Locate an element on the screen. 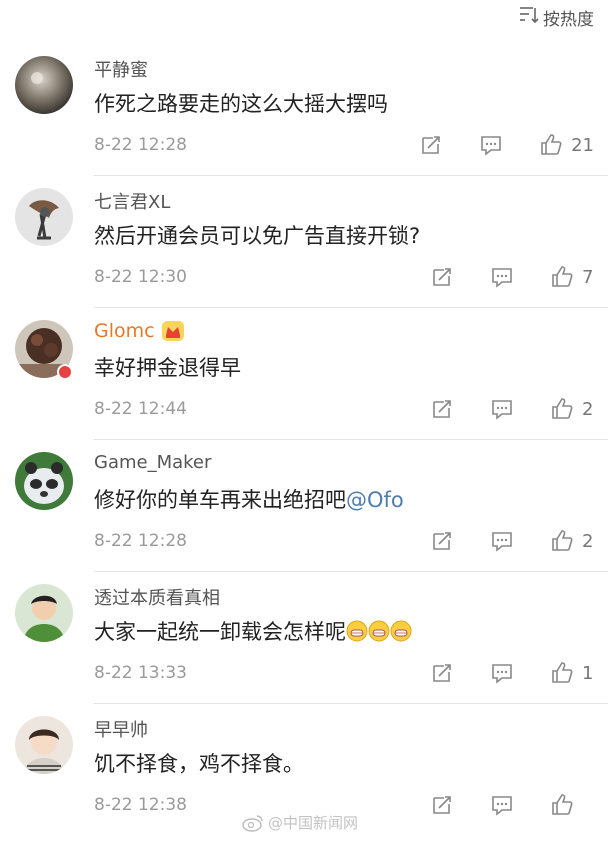  comment-text: 然后开通会员可以免广告直接开锁? is located at coordinates (257, 236).